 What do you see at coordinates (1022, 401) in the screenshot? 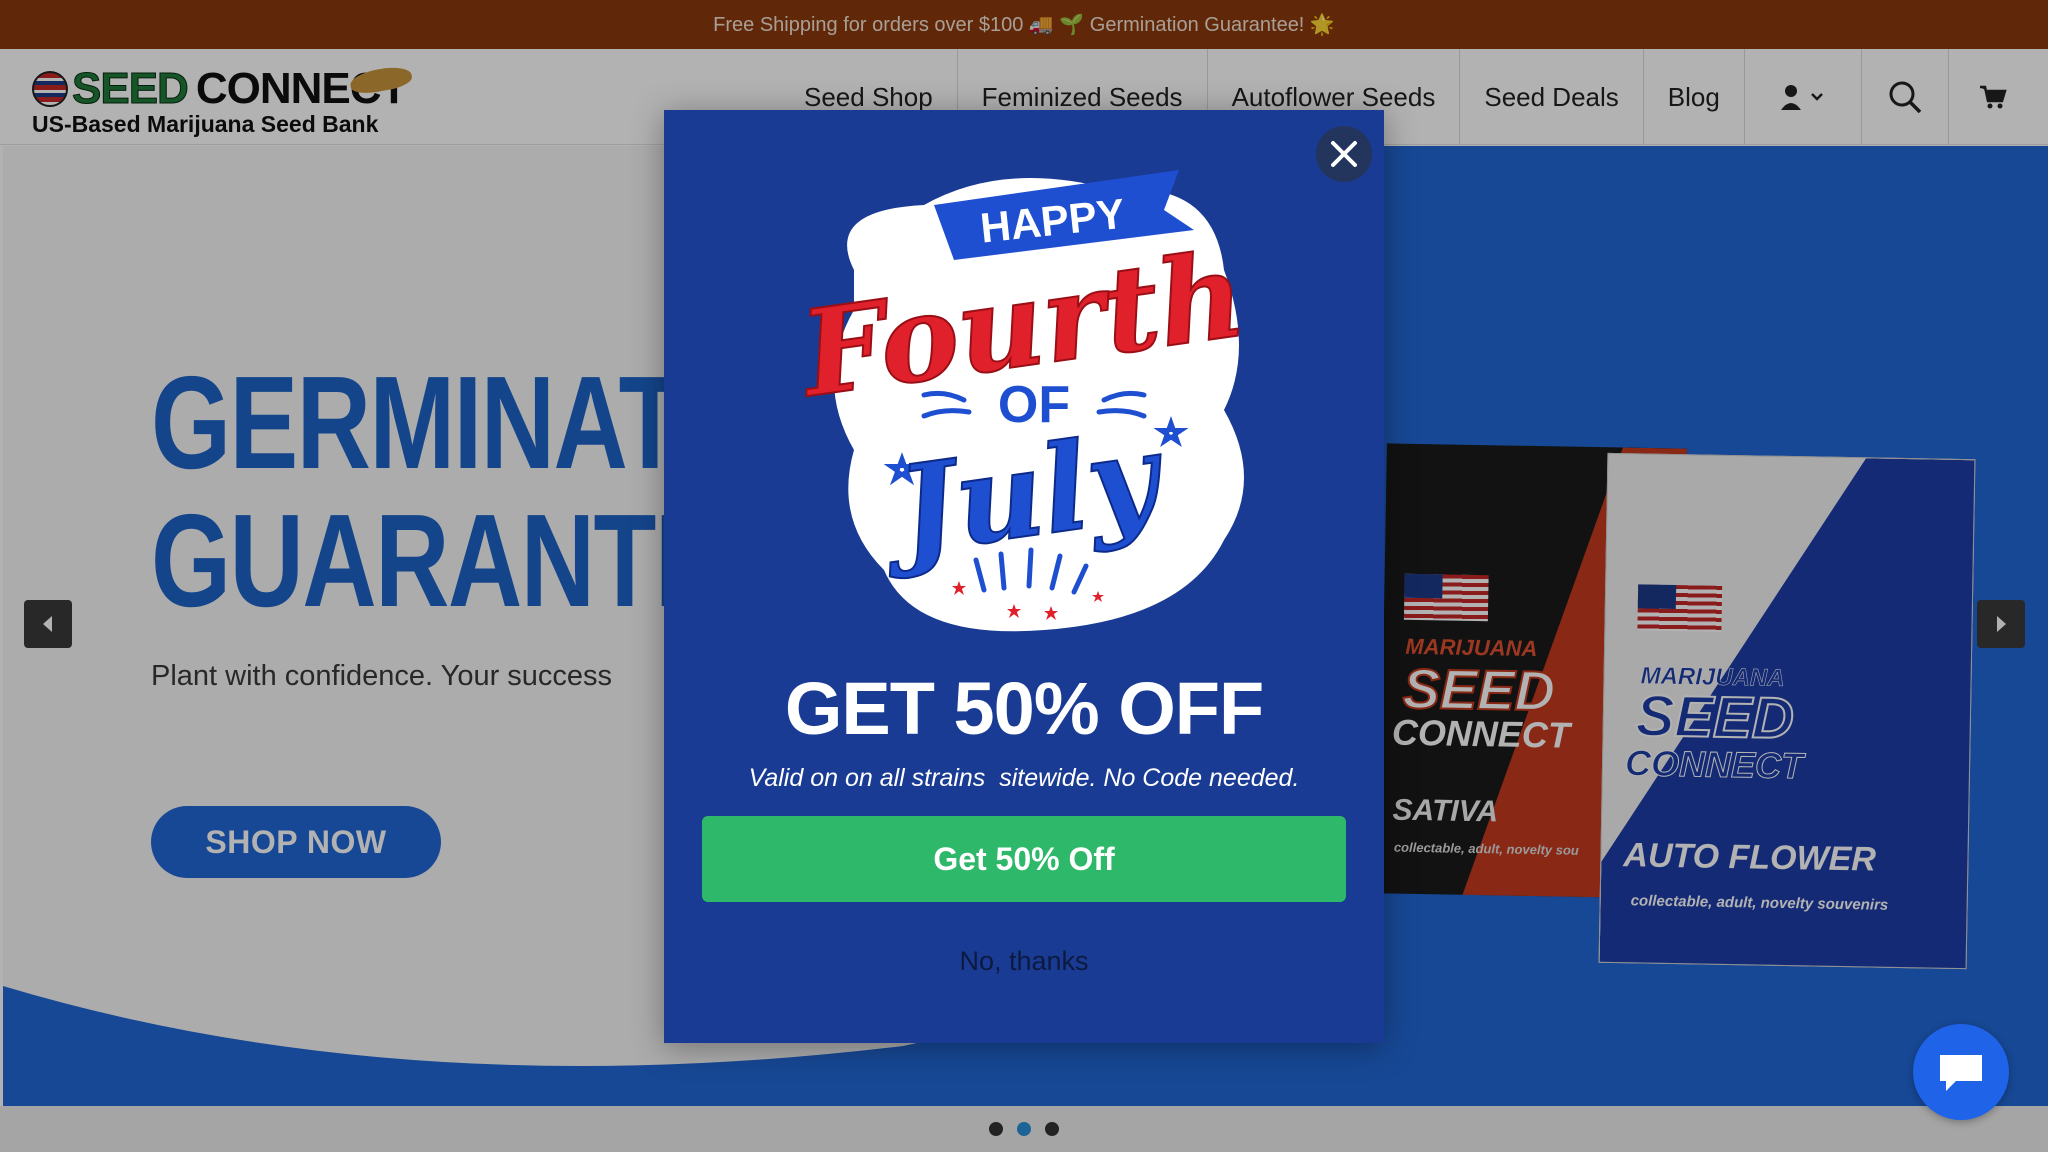
I see `fourth-of-july-badge: HAPPY Fourth OF July` at bounding box center [1022, 401].